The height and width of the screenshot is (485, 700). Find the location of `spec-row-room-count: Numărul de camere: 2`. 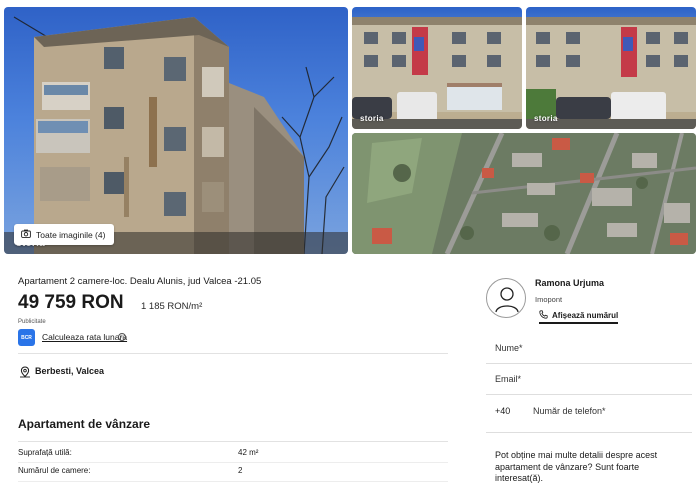

spec-row-room-count: Numărul de camere: 2 is located at coordinates (233, 471).